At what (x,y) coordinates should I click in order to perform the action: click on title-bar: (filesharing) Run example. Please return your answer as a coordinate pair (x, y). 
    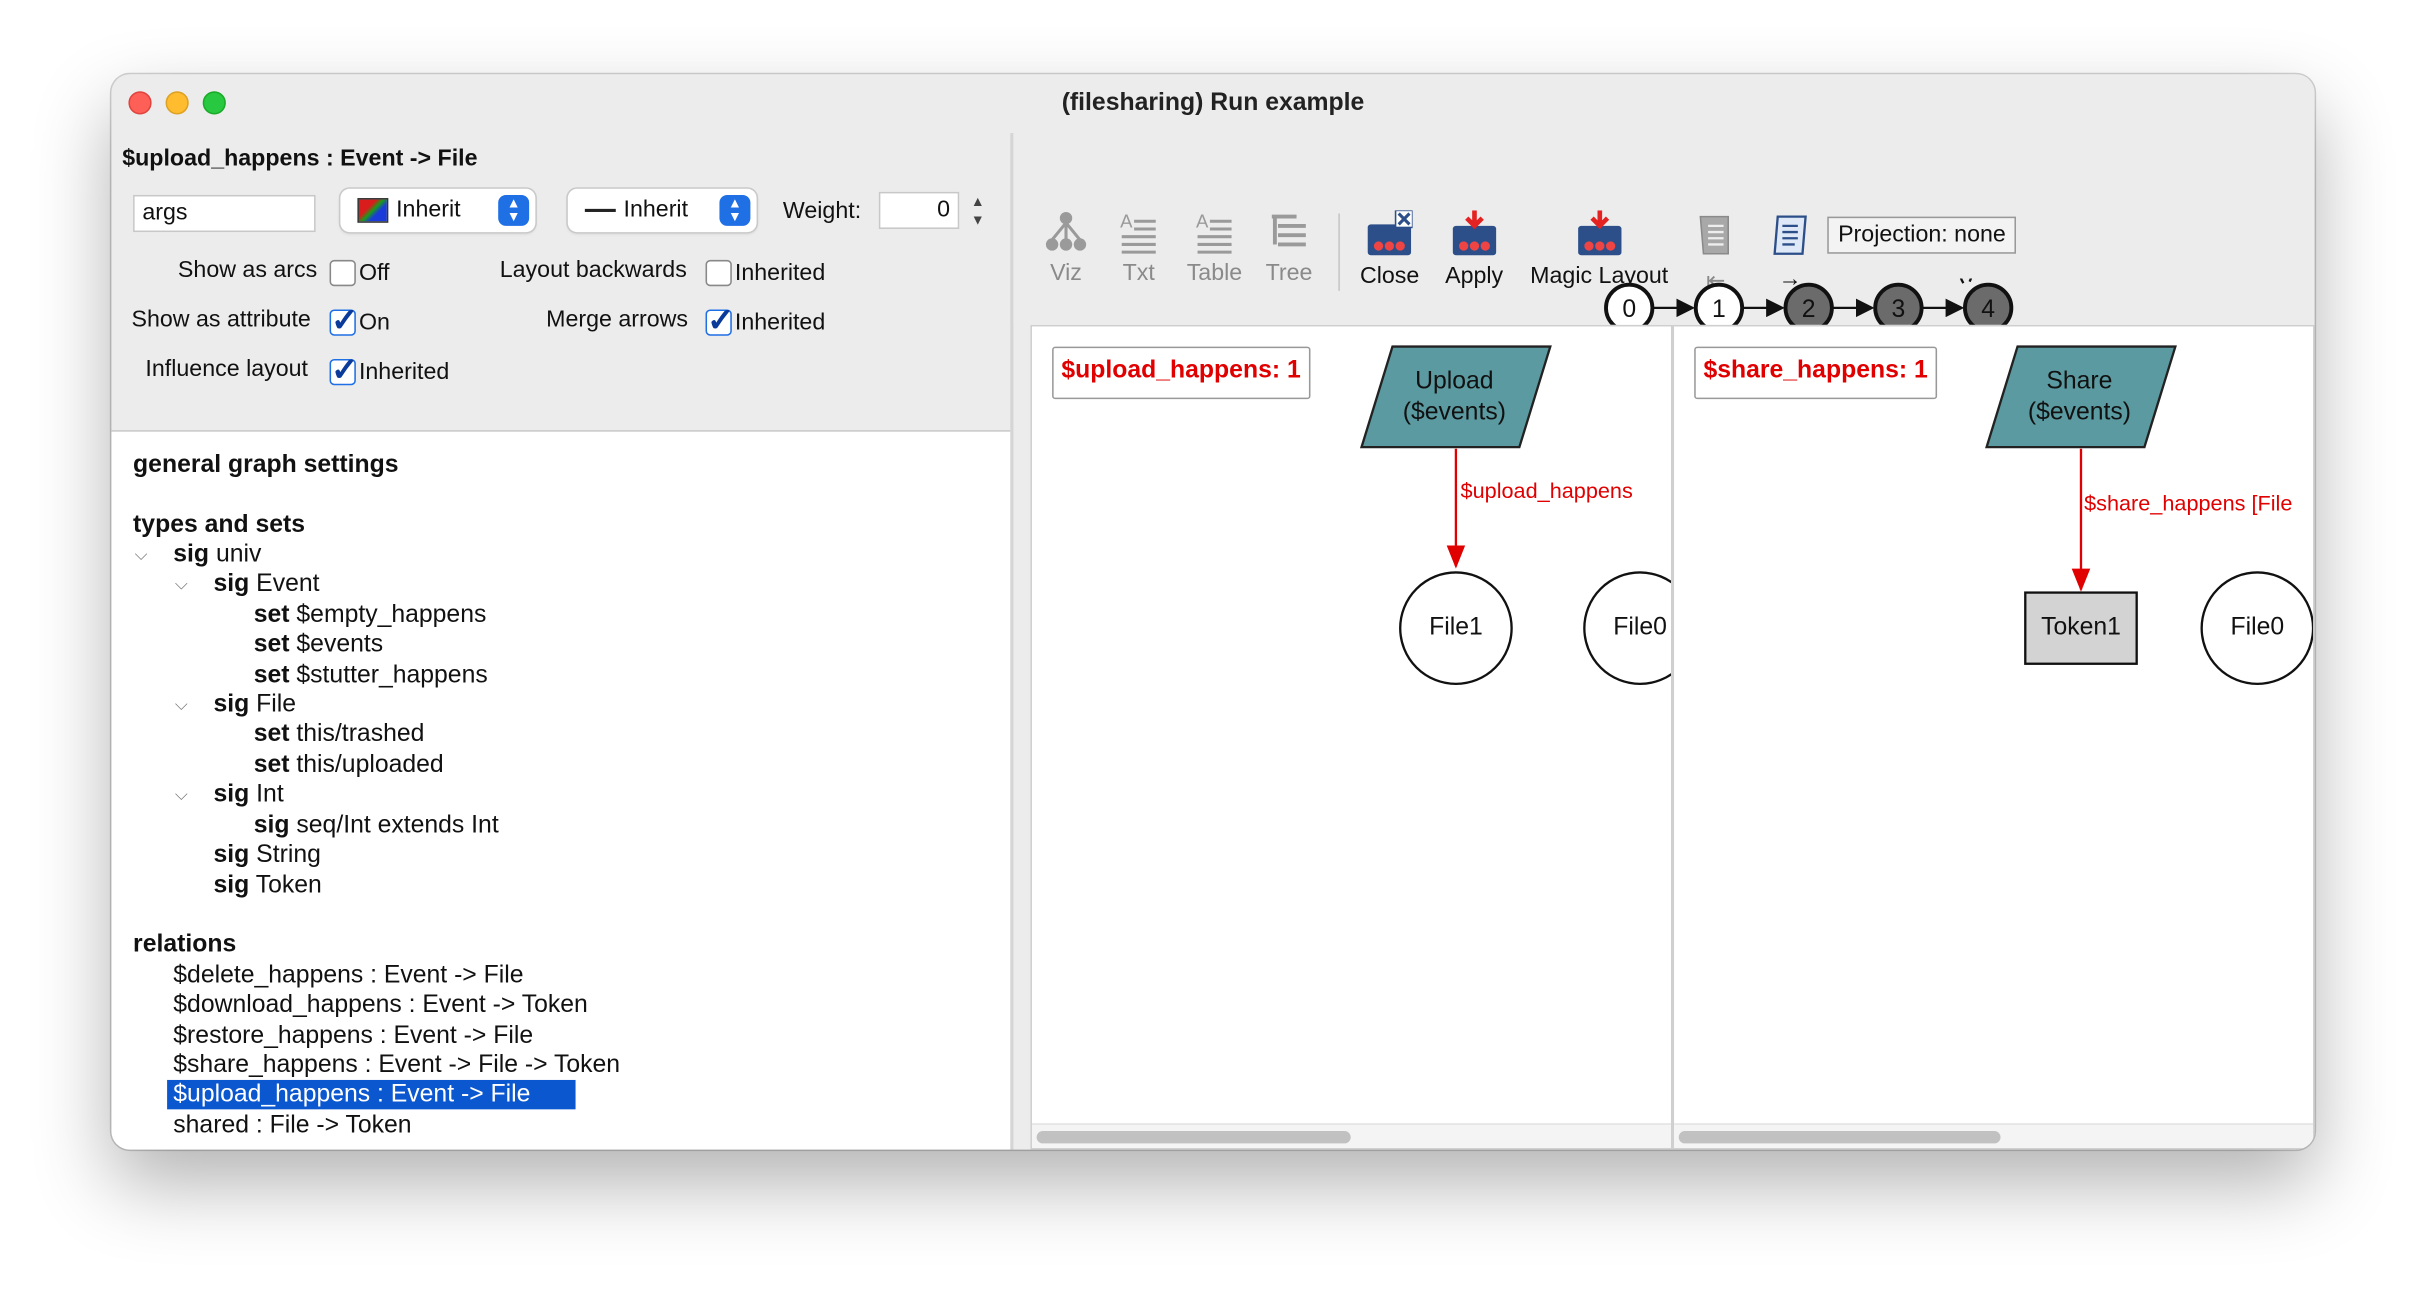
    Looking at the image, I should click on (1213, 104).